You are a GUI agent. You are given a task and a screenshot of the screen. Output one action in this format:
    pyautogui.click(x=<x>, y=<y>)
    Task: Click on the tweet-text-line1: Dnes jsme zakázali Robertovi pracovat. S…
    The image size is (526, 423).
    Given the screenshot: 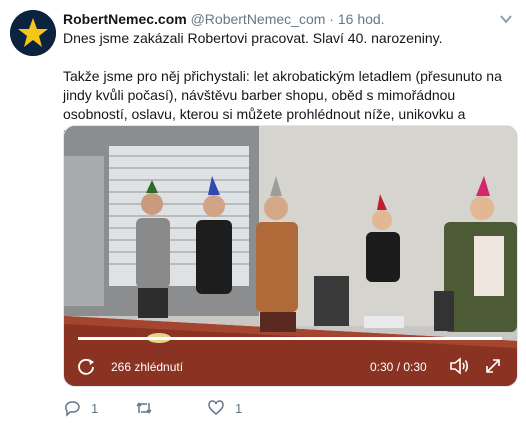 What is the action you would take?
    pyautogui.click(x=253, y=38)
    